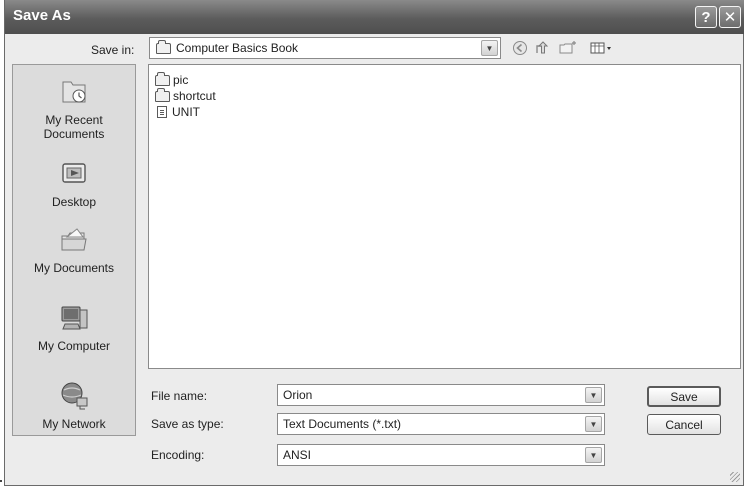 This screenshot has width=744, height=488. Describe the element at coordinates (74, 127) in the screenshot. I see `place-label: My Recent Documents` at that location.